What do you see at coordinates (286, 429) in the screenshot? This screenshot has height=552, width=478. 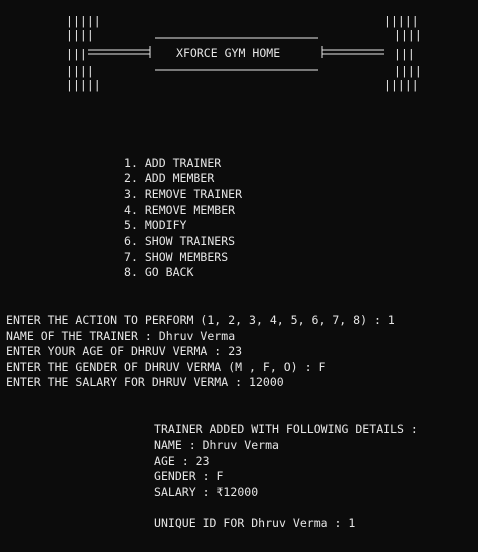 I see `result-header: TRAINER ADDED WITH FOLLOWING DETAILS :` at bounding box center [286, 429].